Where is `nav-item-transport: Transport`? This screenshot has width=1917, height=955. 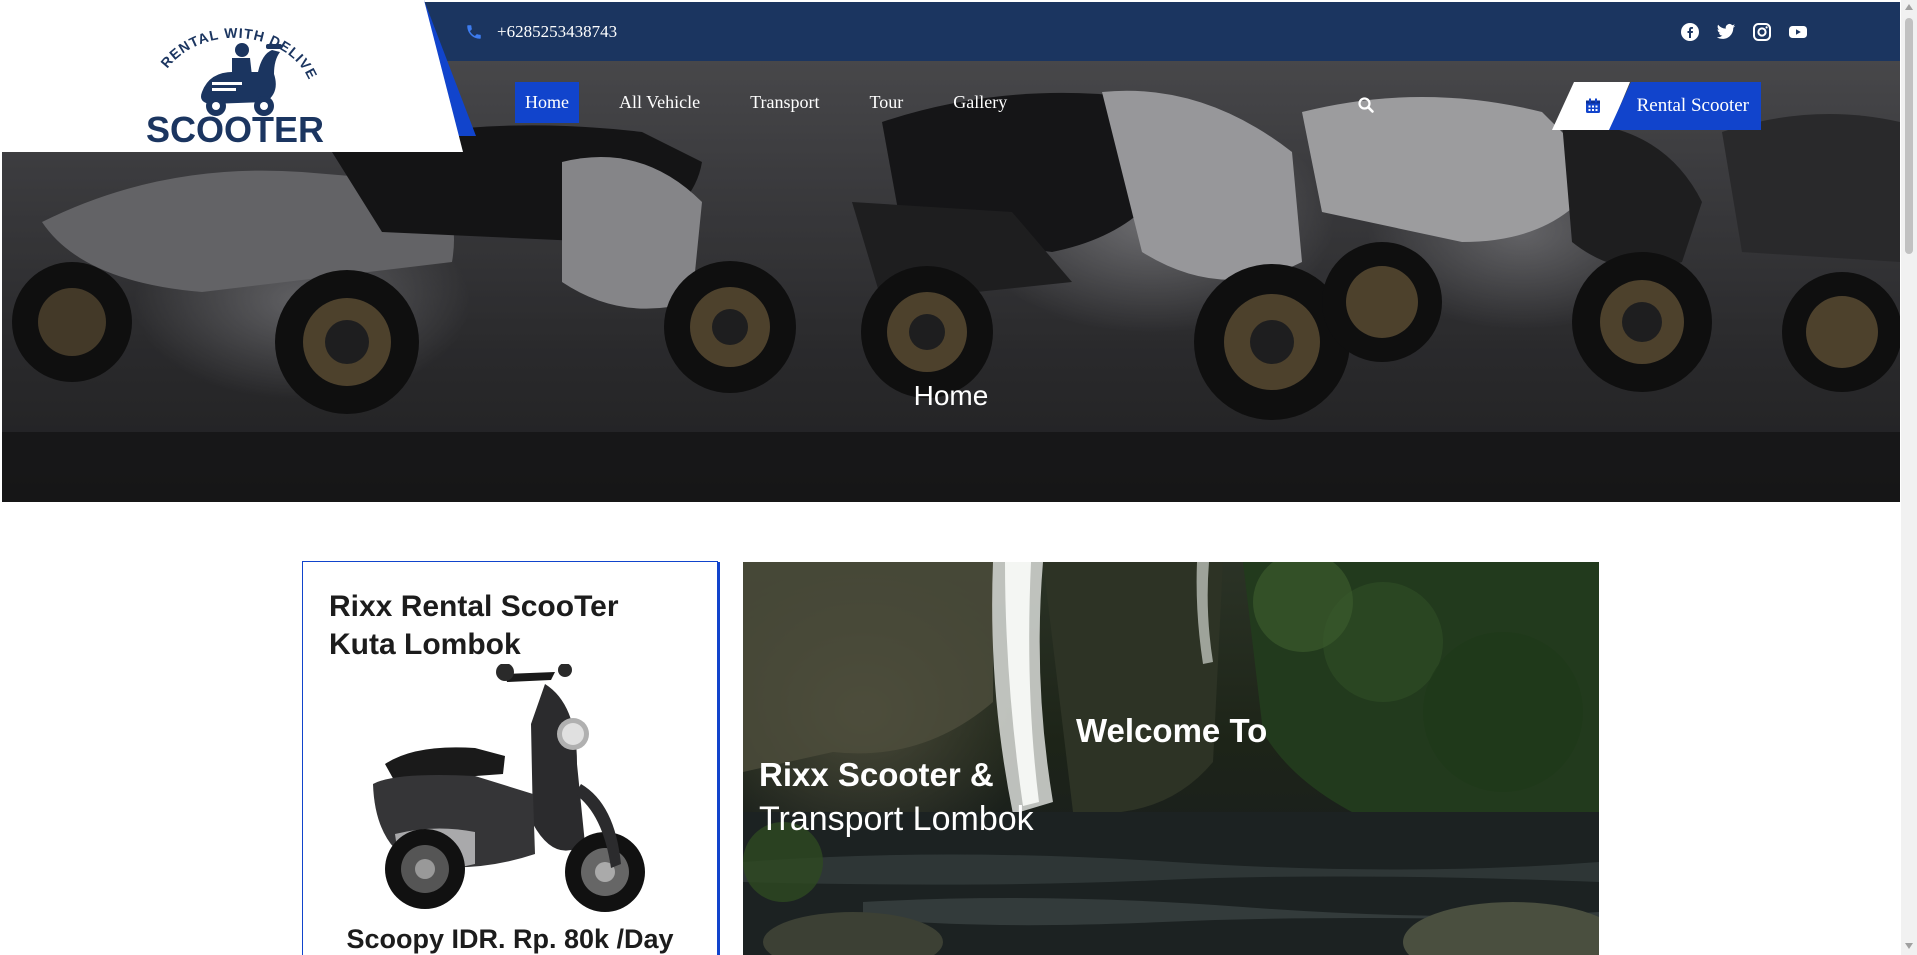 nav-item-transport: Transport is located at coordinates (784, 102).